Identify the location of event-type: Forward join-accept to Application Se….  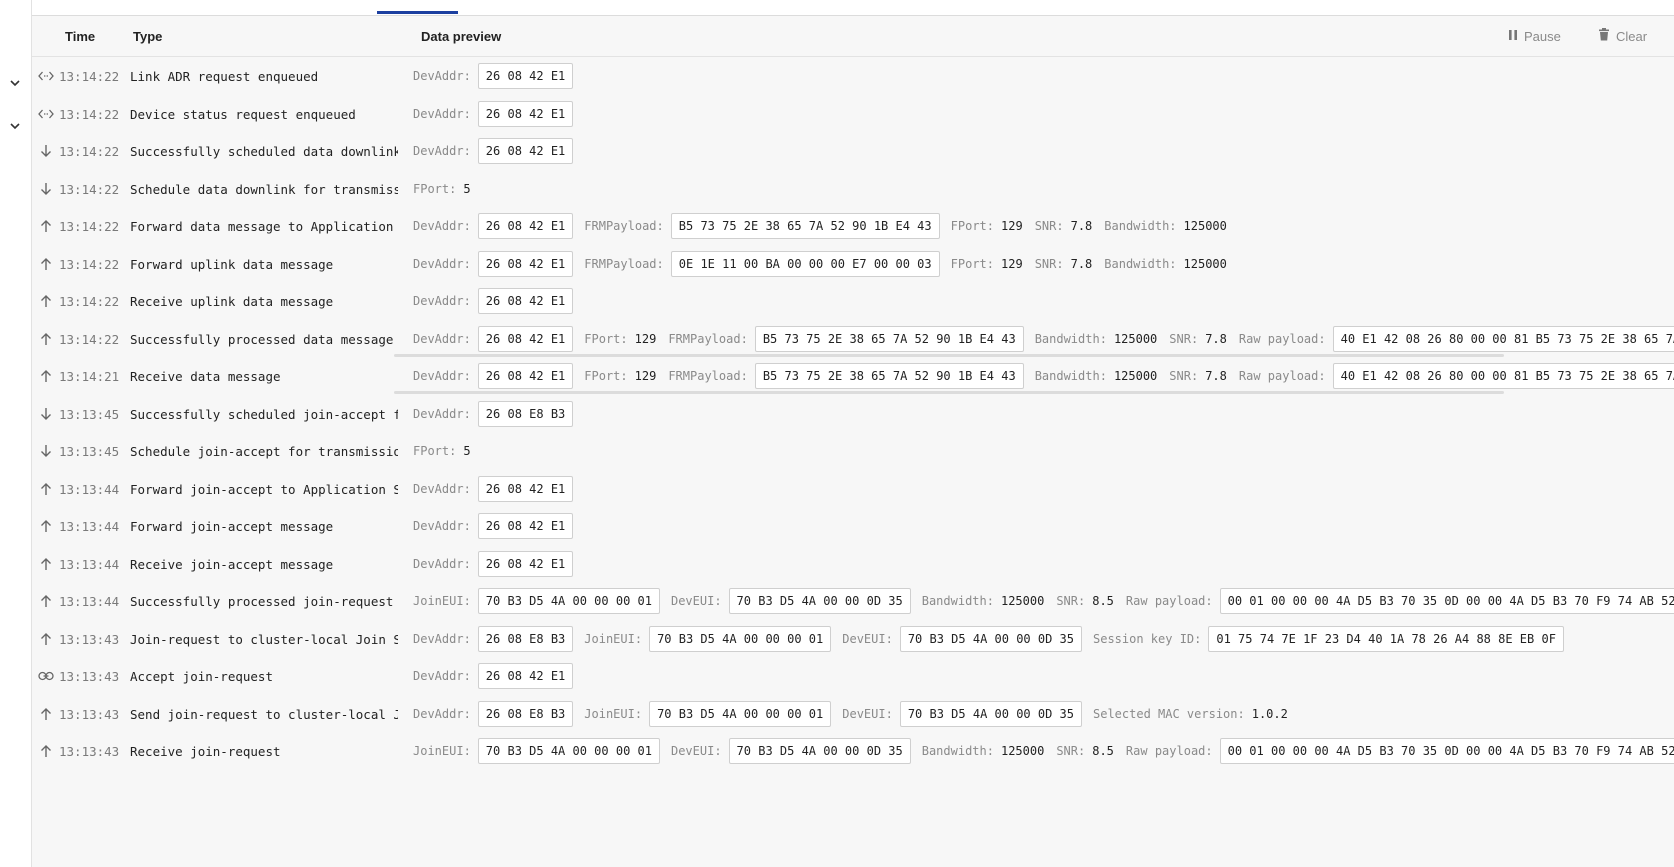
(264, 489).